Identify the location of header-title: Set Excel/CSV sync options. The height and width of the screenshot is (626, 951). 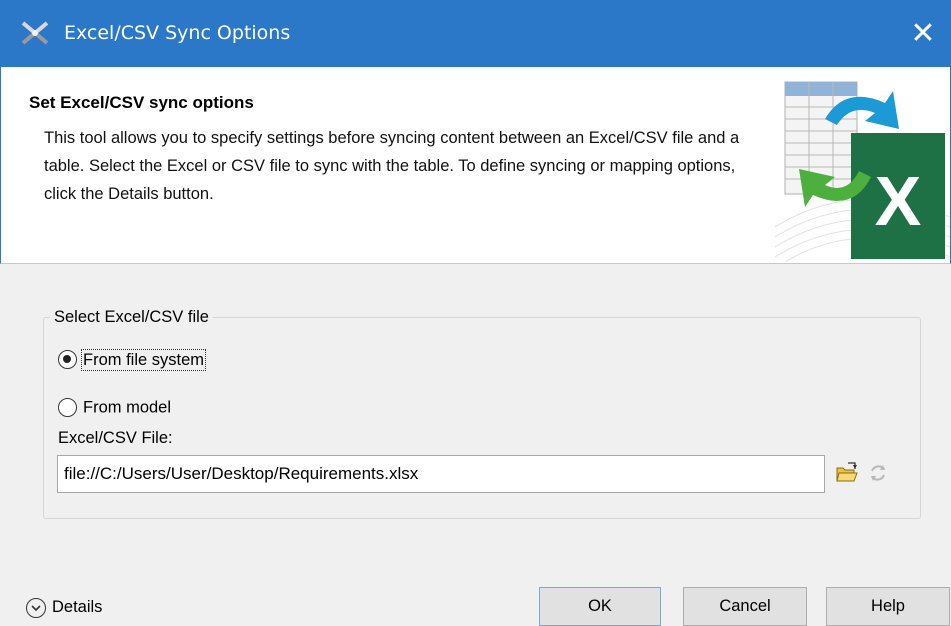
(141, 102).